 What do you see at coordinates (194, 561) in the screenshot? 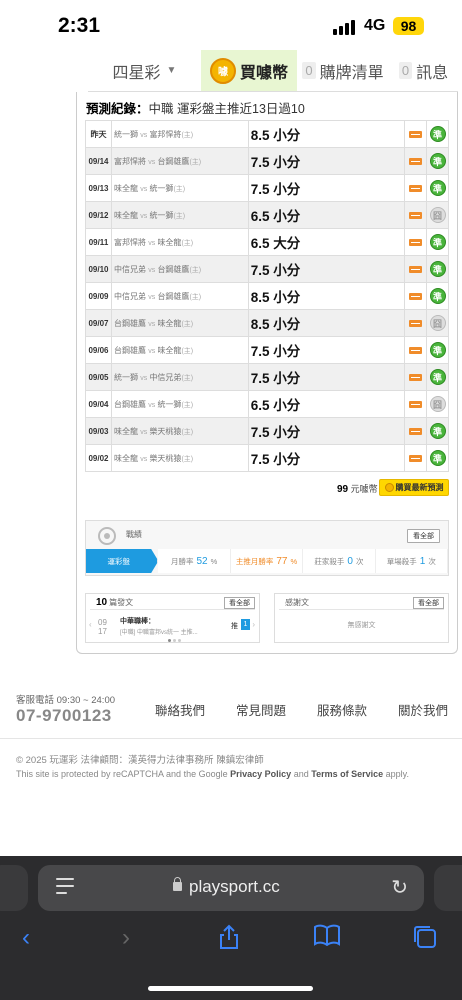
I see `stats-tab: 月勝率 52%` at bounding box center [194, 561].